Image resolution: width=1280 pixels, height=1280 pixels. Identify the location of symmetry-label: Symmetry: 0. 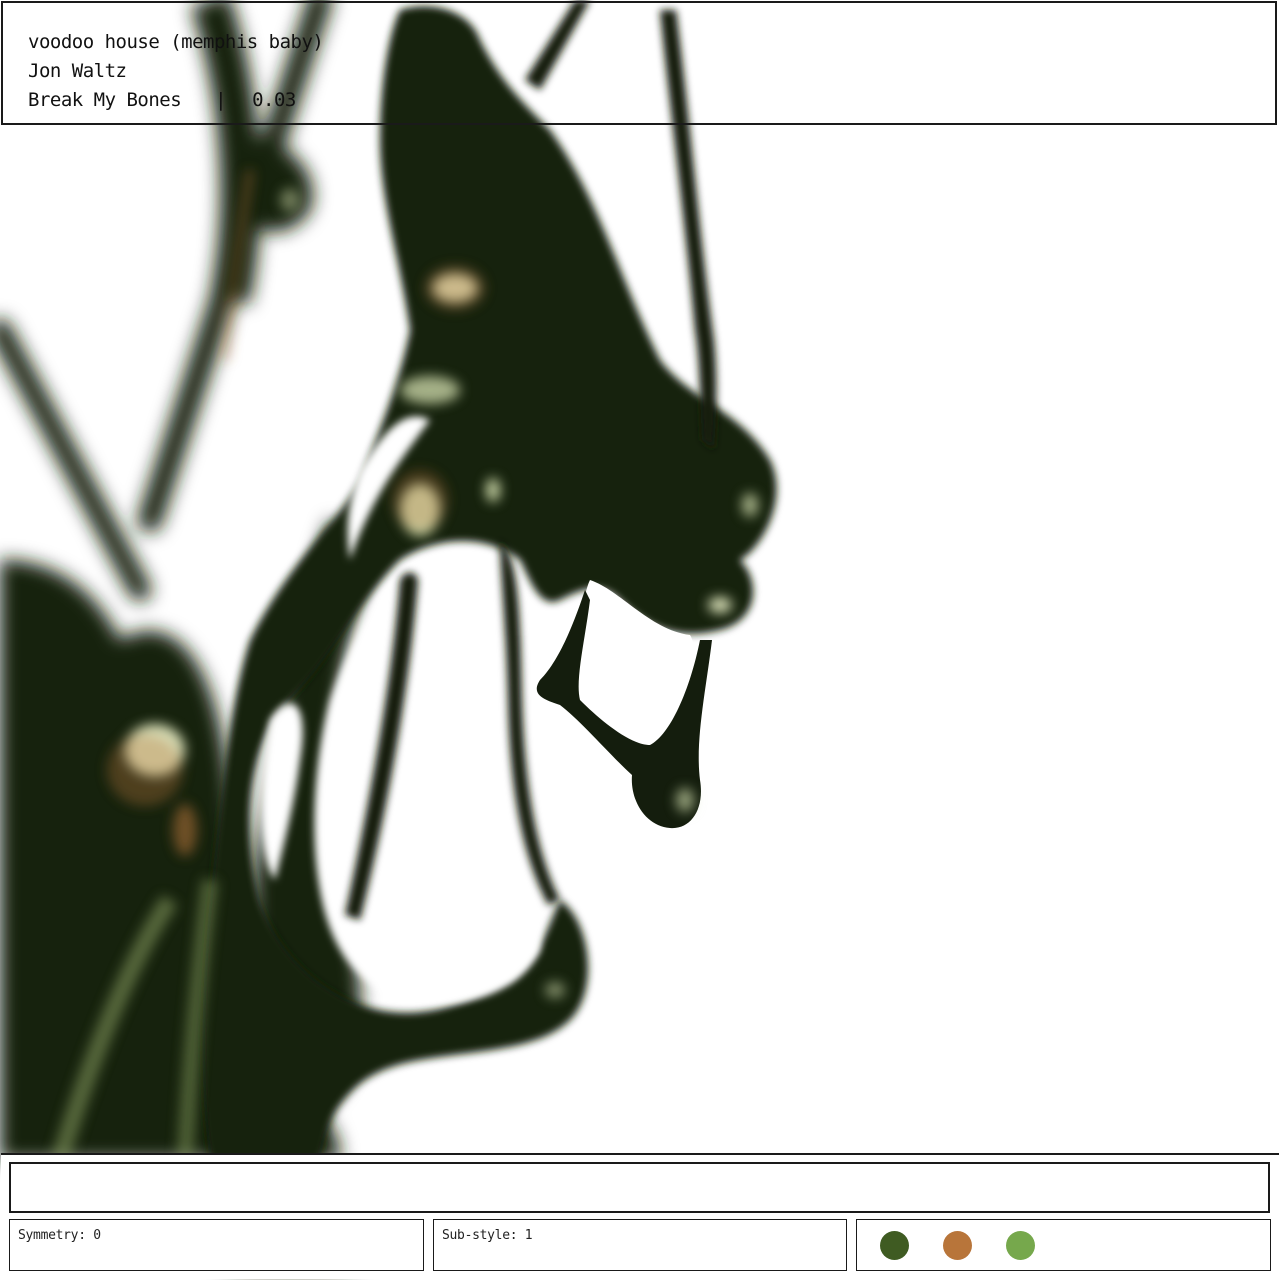
(59, 1235).